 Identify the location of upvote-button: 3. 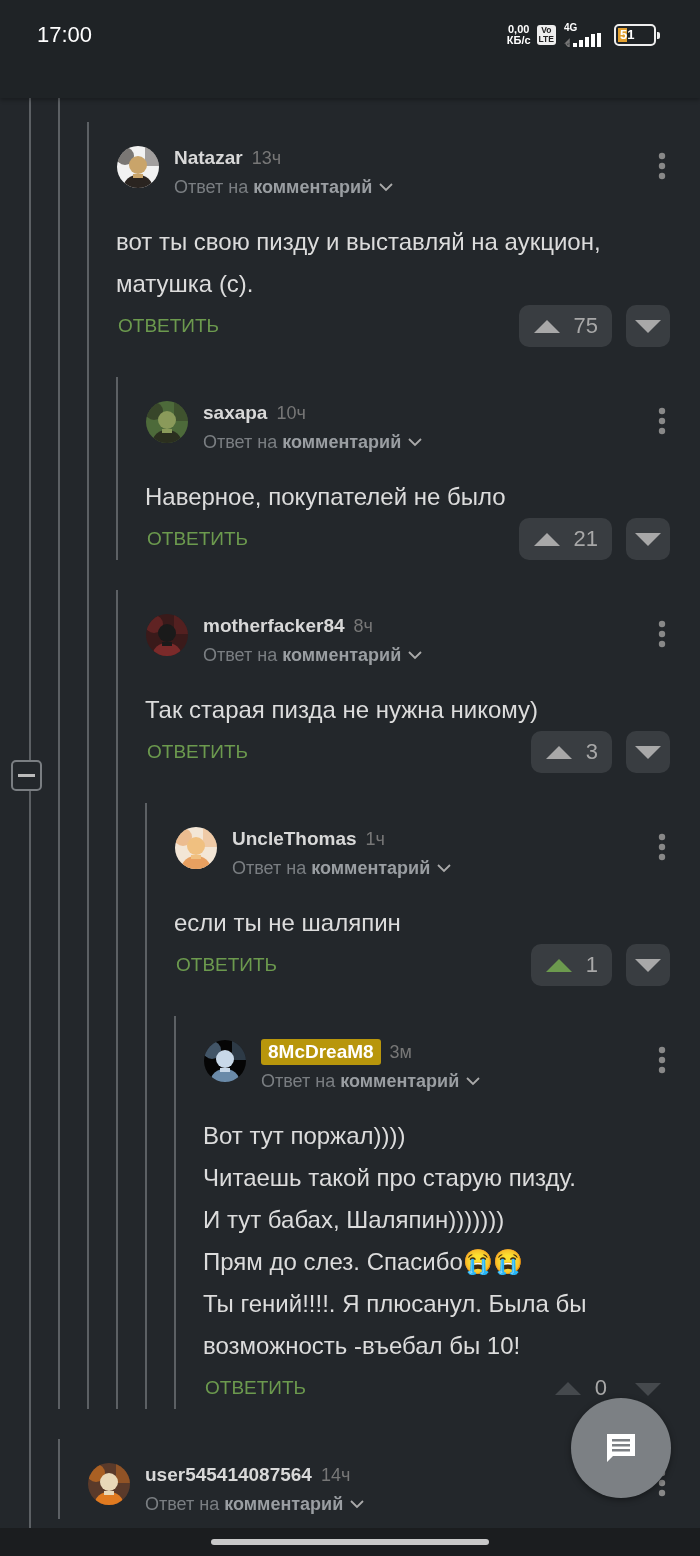
(571, 752).